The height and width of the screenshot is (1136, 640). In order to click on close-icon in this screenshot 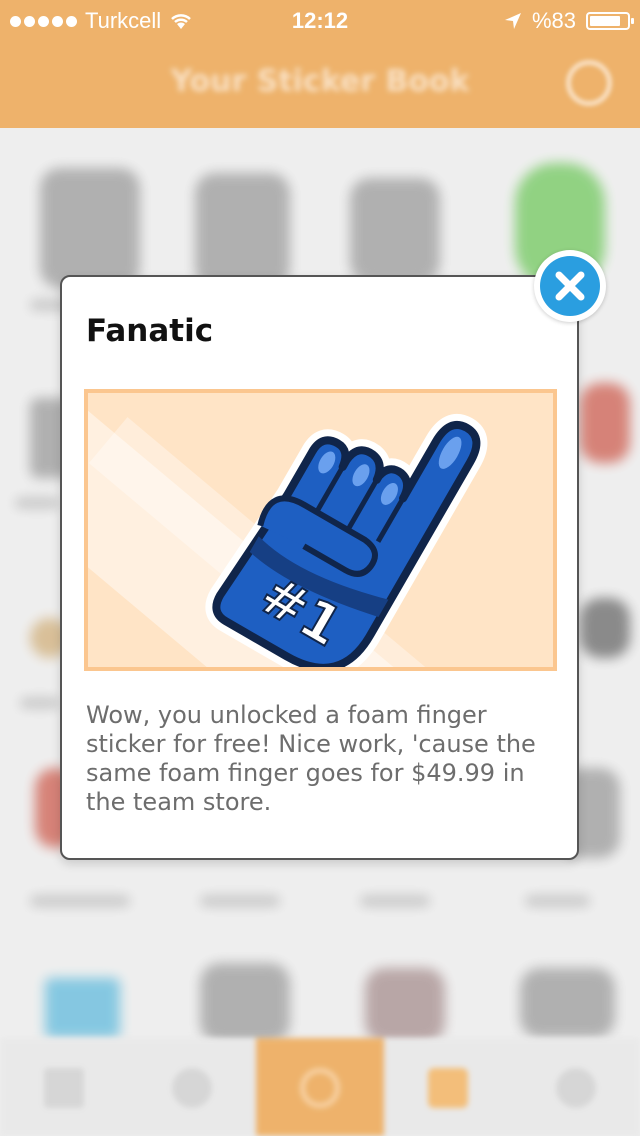, I will do `click(570, 286)`.